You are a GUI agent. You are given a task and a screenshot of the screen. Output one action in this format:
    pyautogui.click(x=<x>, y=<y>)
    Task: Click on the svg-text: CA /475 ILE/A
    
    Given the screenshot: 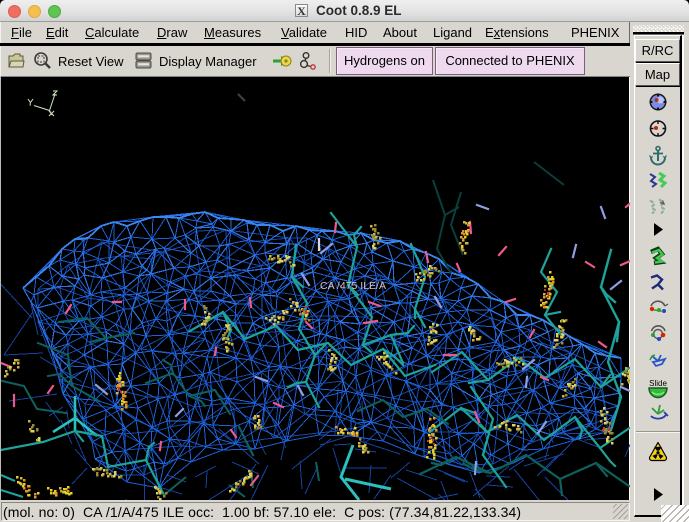 What is the action you would take?
    pyautogui.click(x=353, y=286)
    